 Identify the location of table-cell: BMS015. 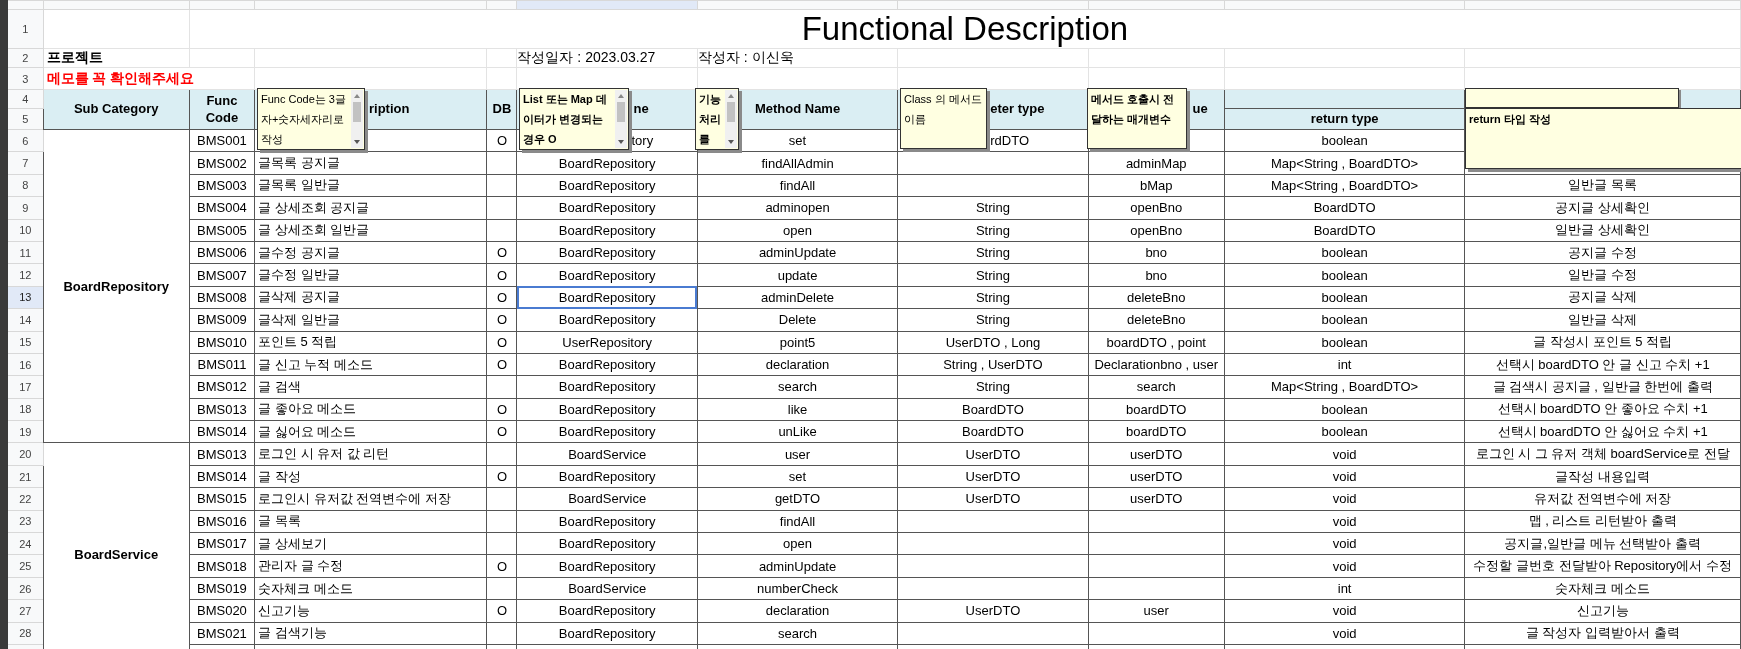
(222, 499).